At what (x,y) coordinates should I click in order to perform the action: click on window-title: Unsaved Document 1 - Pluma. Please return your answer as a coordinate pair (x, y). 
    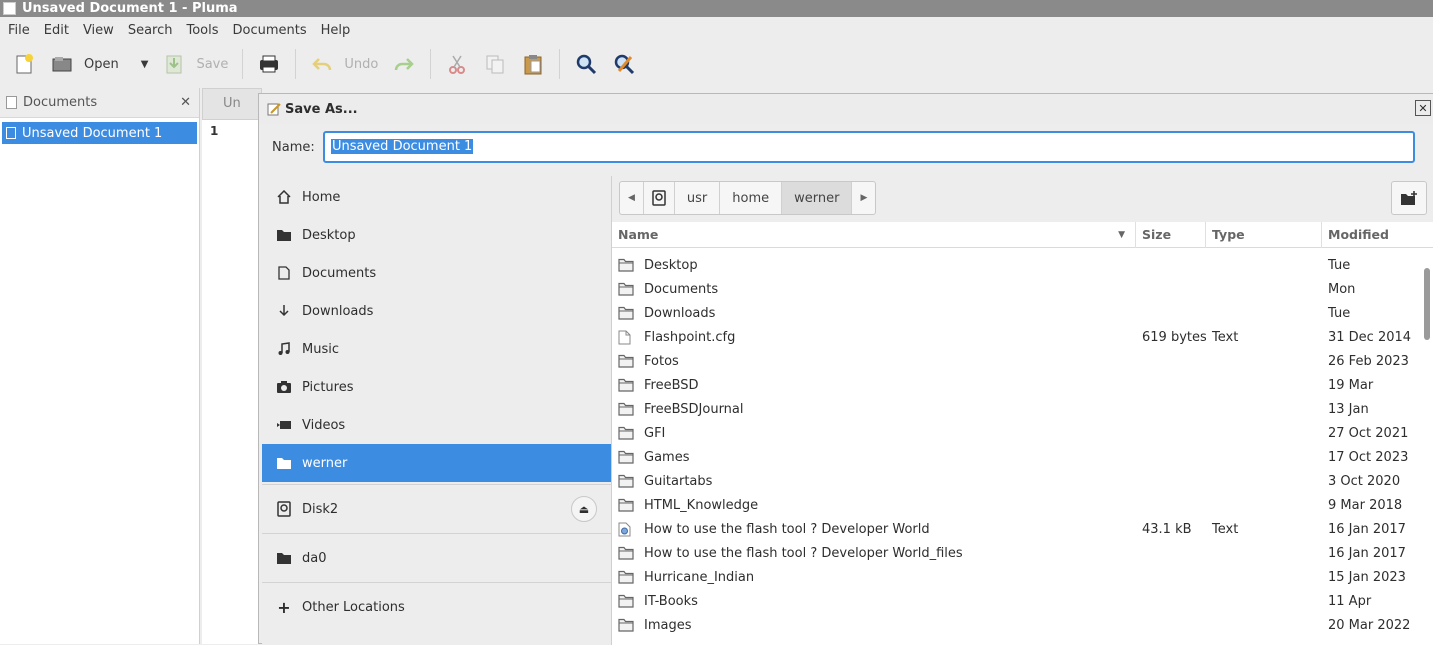
    Looking at the image, I should click on (130, 8).